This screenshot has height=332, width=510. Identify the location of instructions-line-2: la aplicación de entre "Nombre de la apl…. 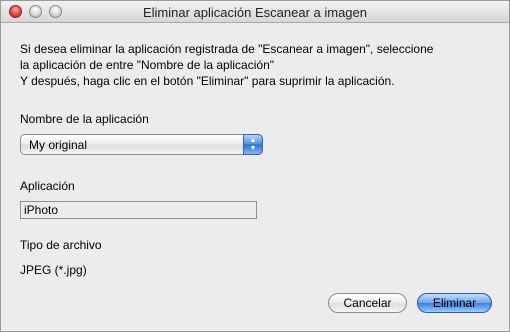
(147, 65).